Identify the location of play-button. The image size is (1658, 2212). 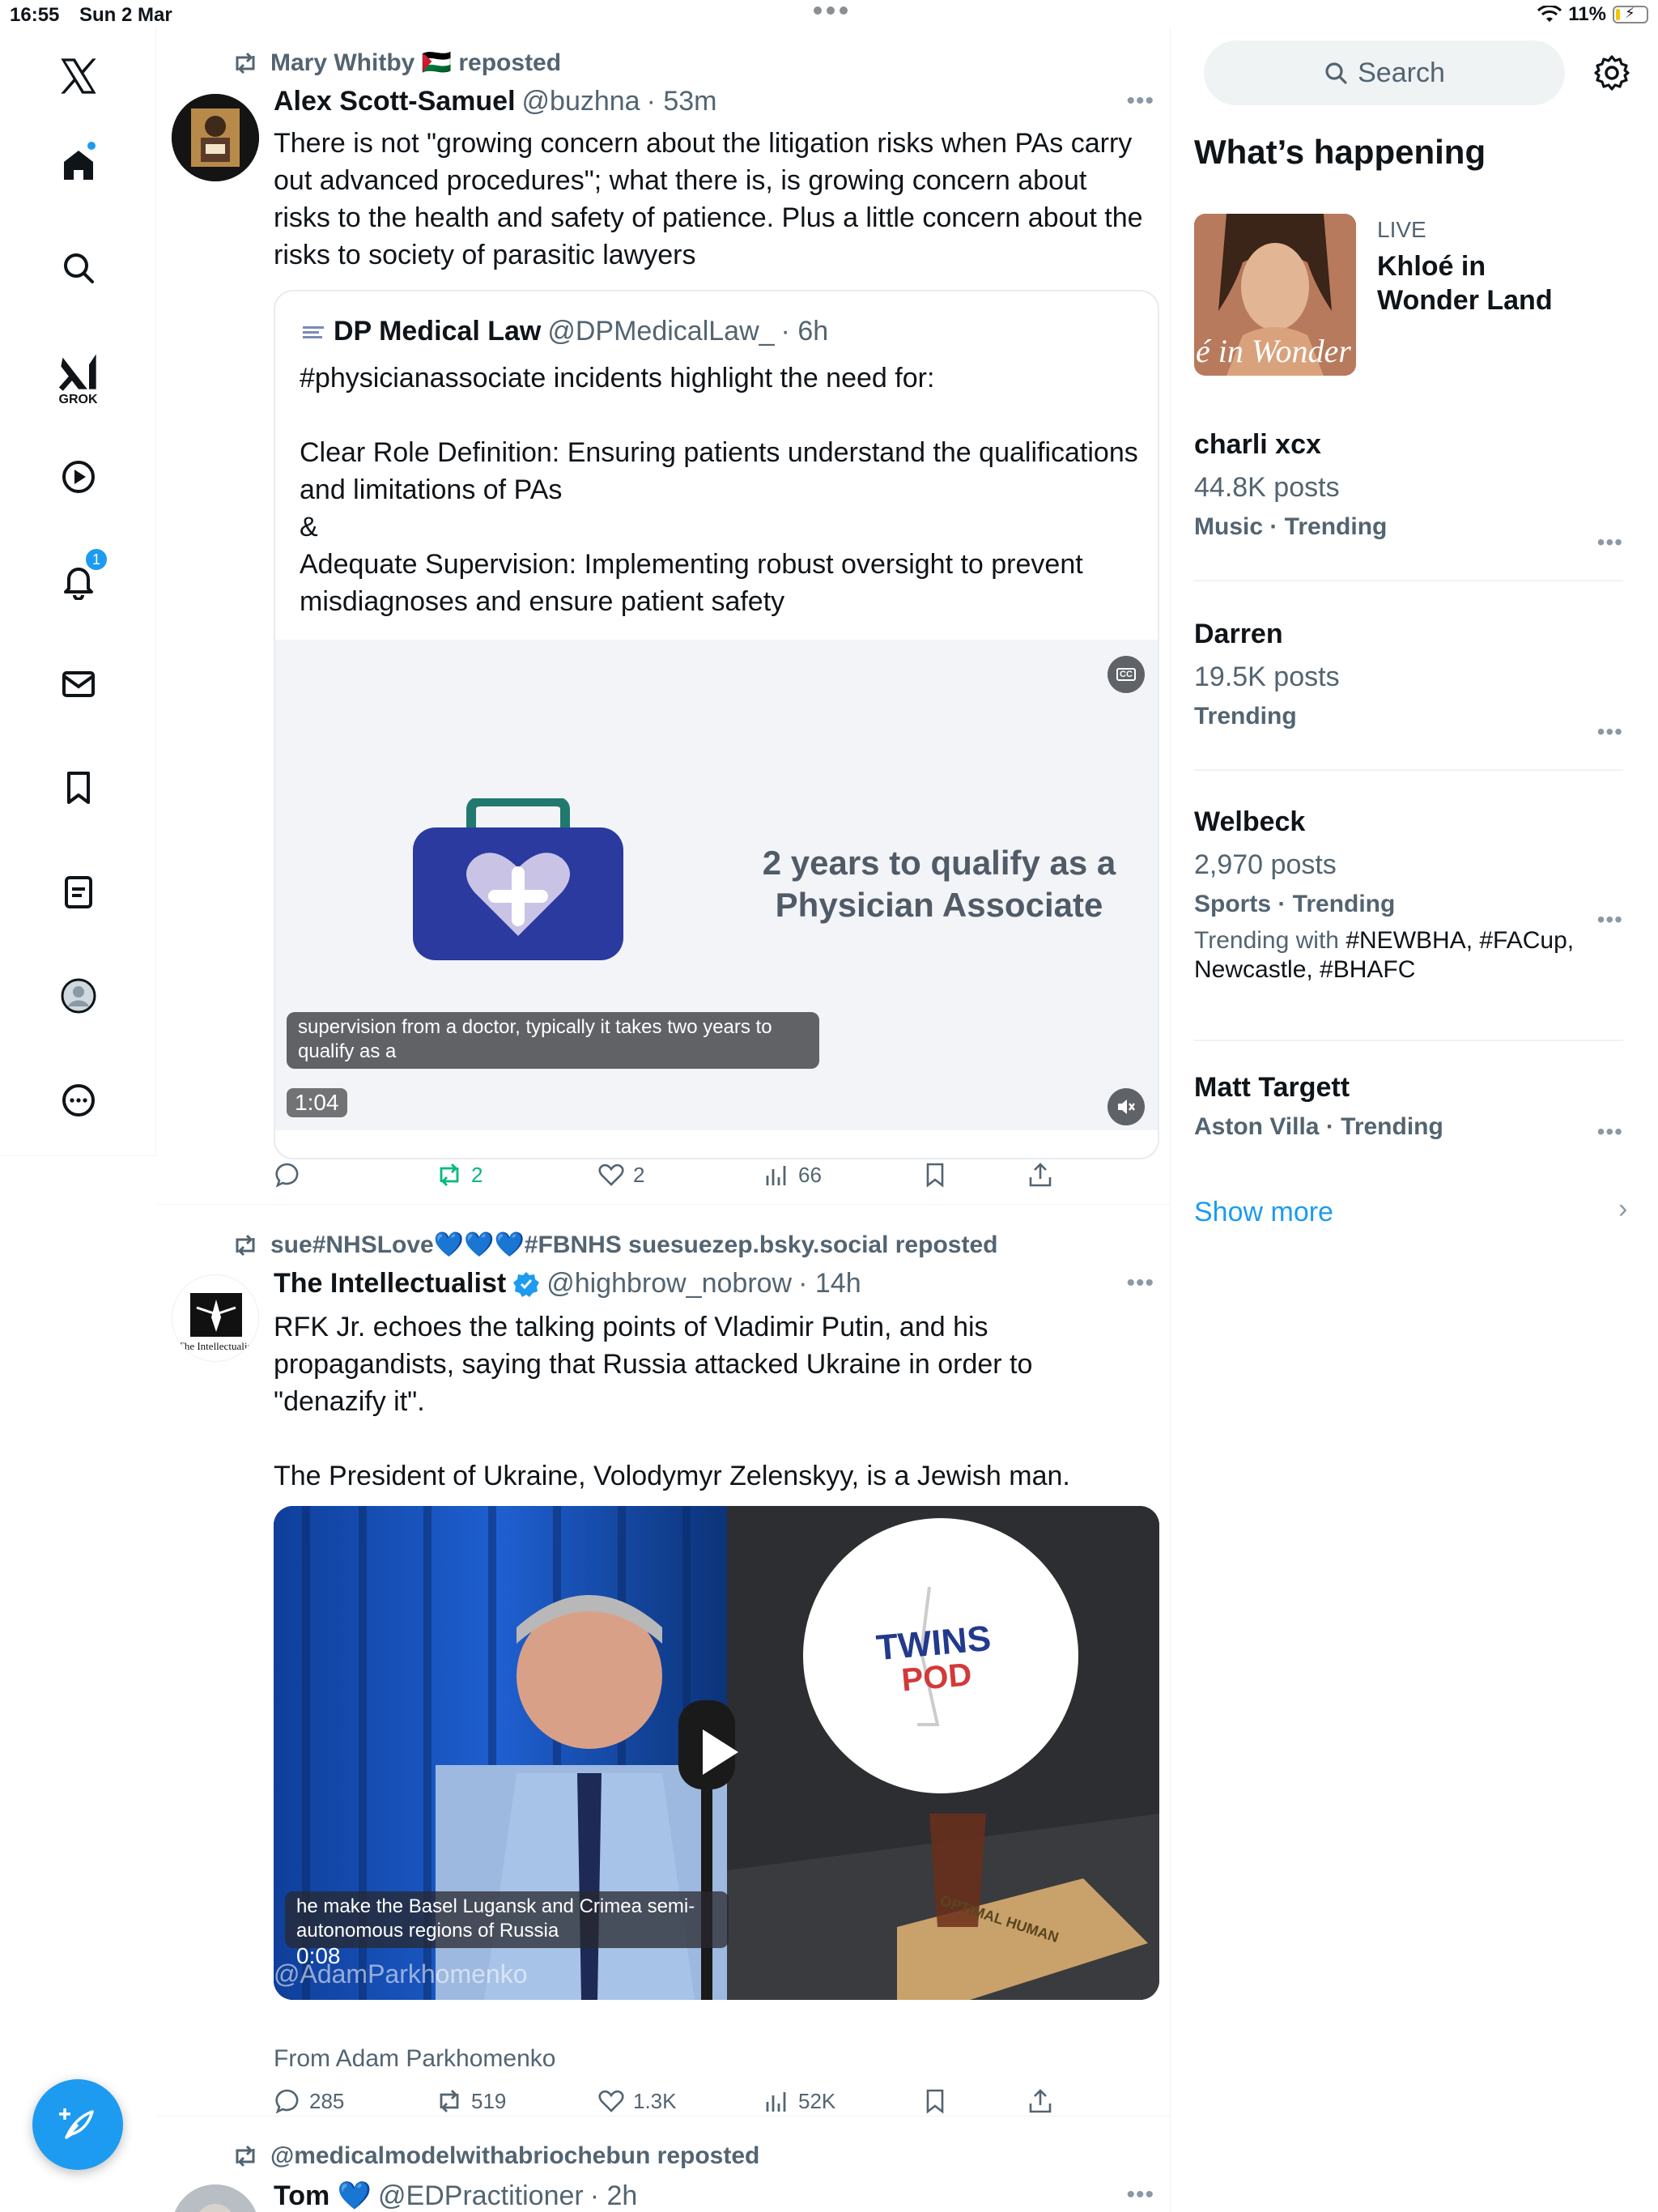
(717, 1752).